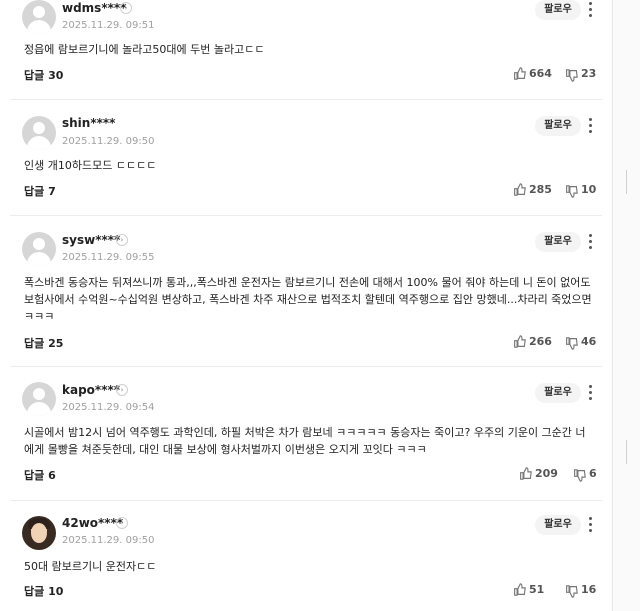 The image size is (640, 611). What do you see at coordinates (90, 165) in the screenshot?
I see `comment-text: 인생 개10하드모드 ㄷㄷㄷㄷ` at bounding box center [90, 165].